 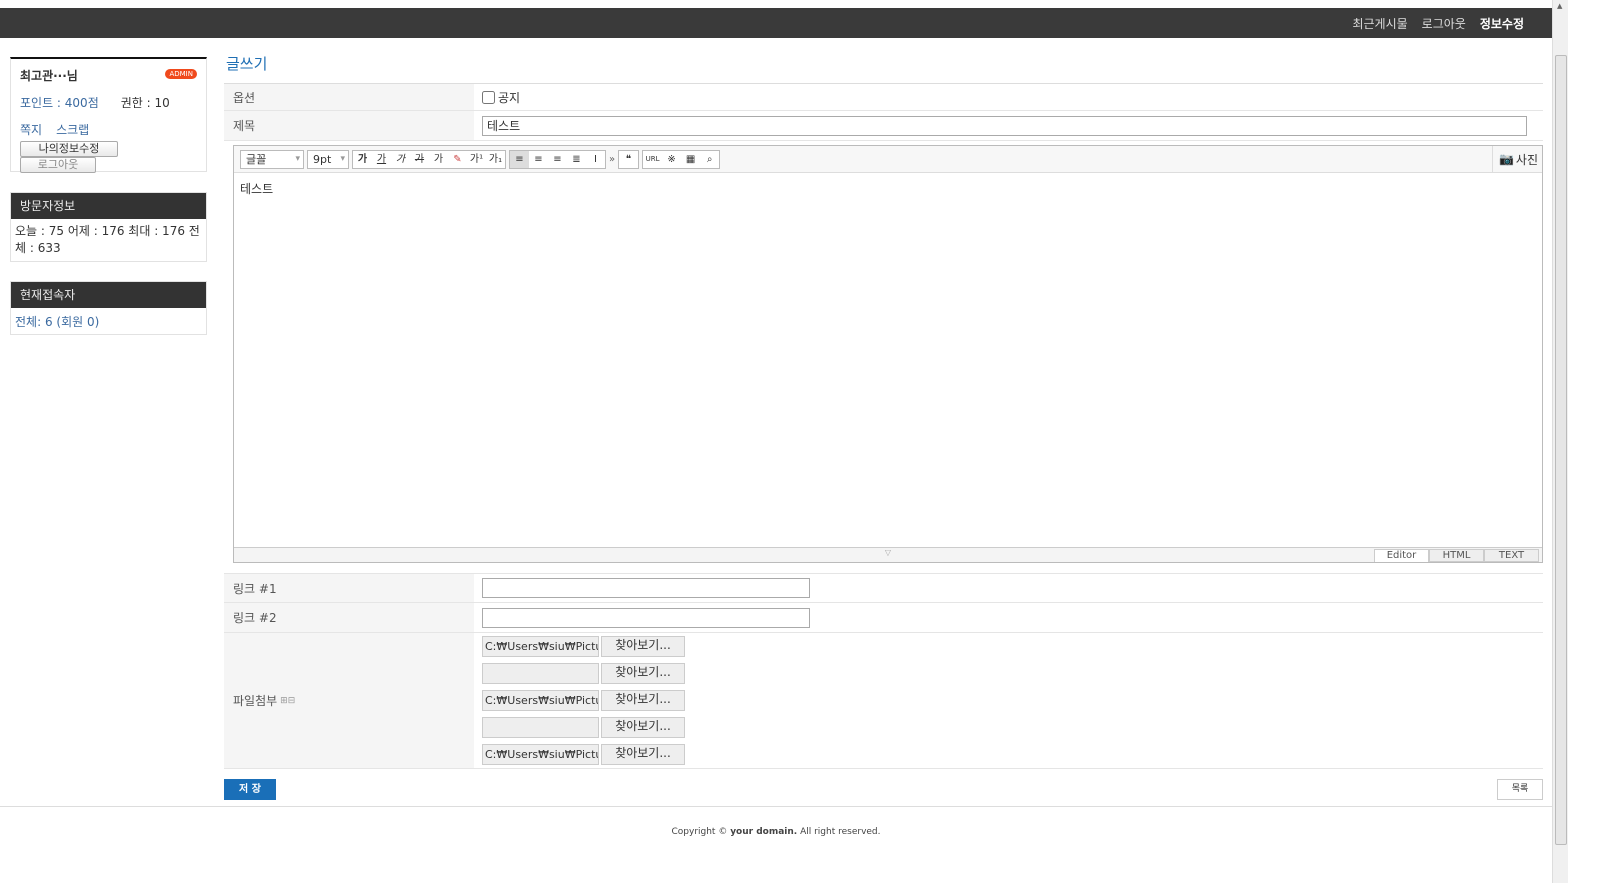 What do you see at coordinates (709, 159) in the screenshot?
I see `search-icon: ⌕` at bounding box center [709, 159].